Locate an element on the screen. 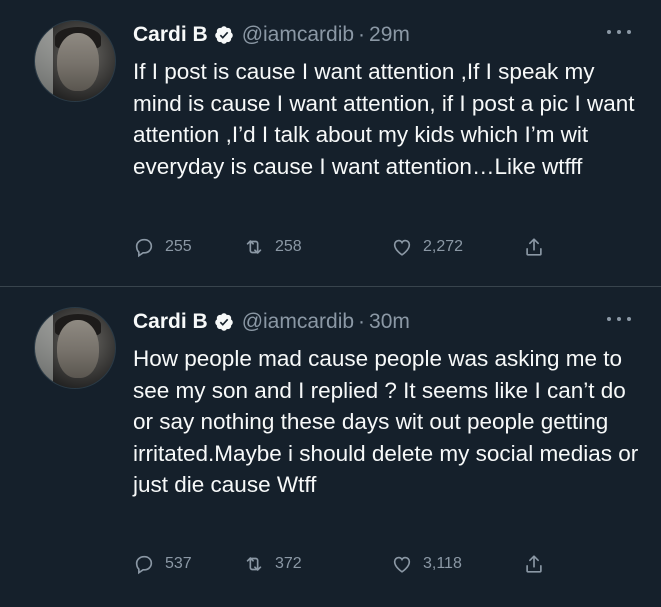  tweet-header: Cardi B @iamcardib · 29m is located at coordinates (271, 35).